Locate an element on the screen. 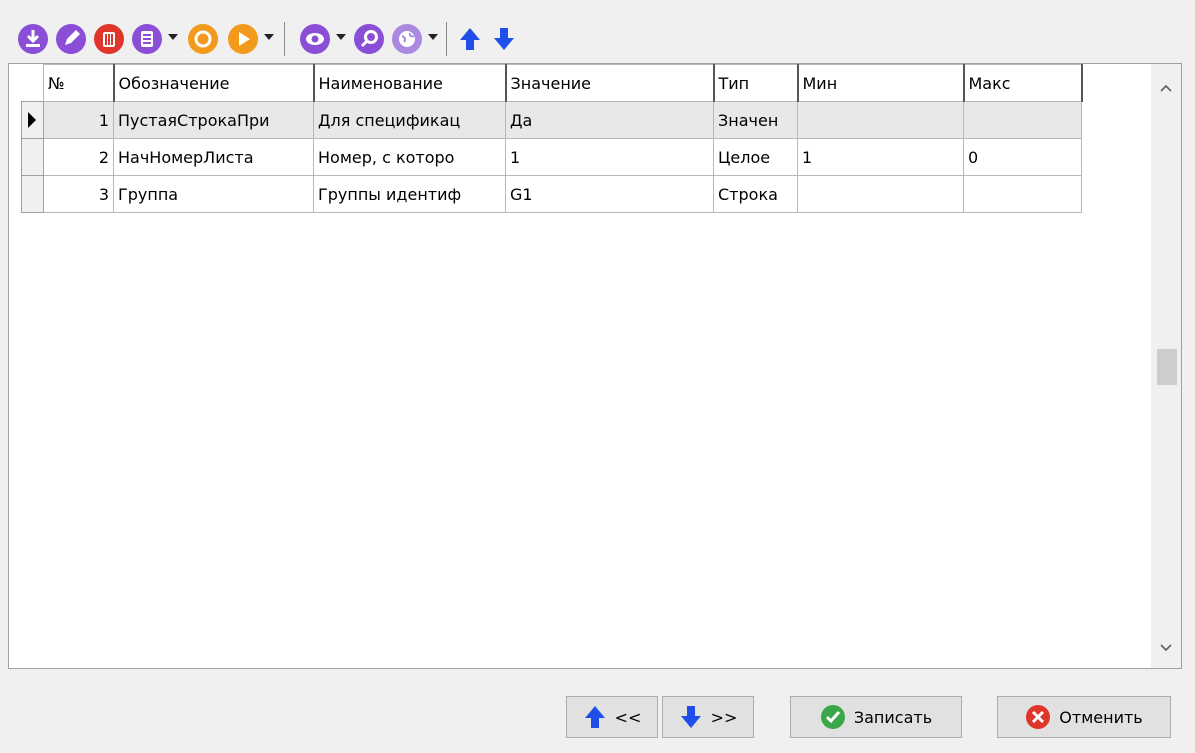 The image size is (1195, 753). cell-max: 0 is located at coordinates (1022, 157).